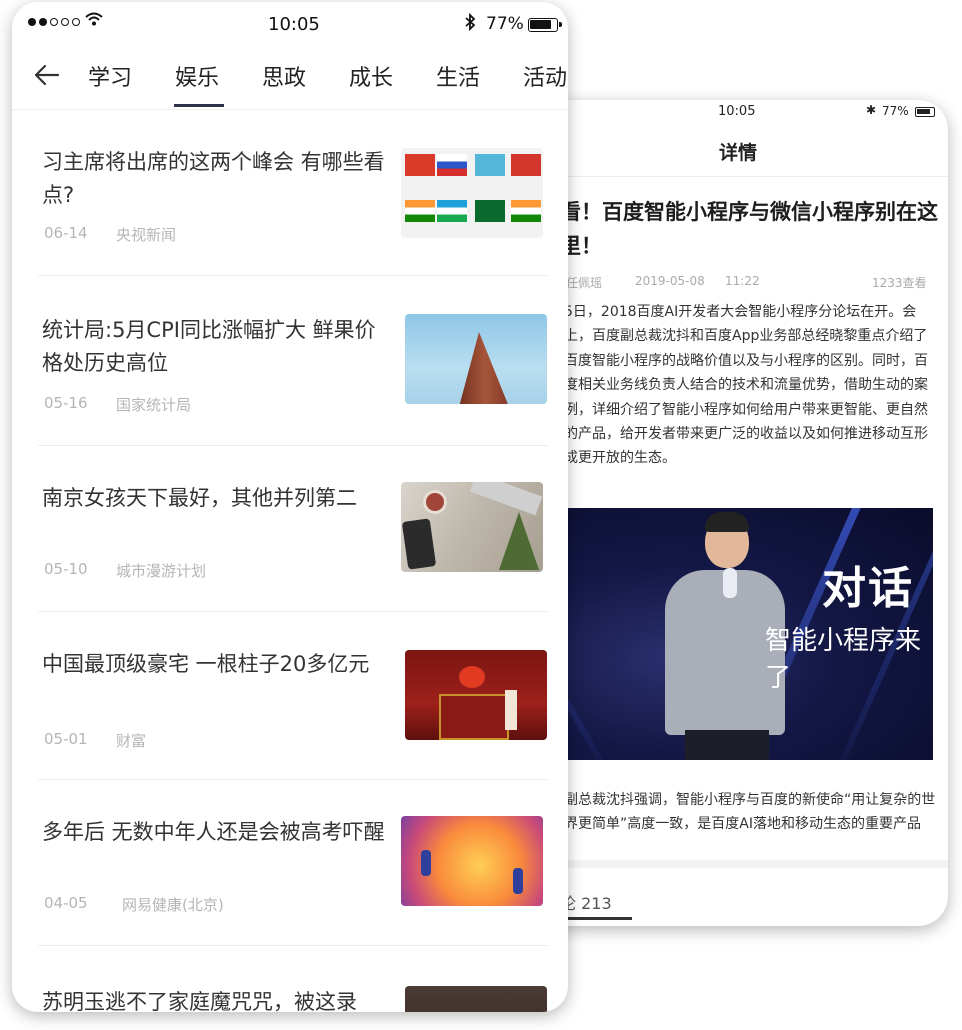 This screenshot has width=962, height=1030. I want to click on bluetooth-icon: ✱, so click(871, 110).